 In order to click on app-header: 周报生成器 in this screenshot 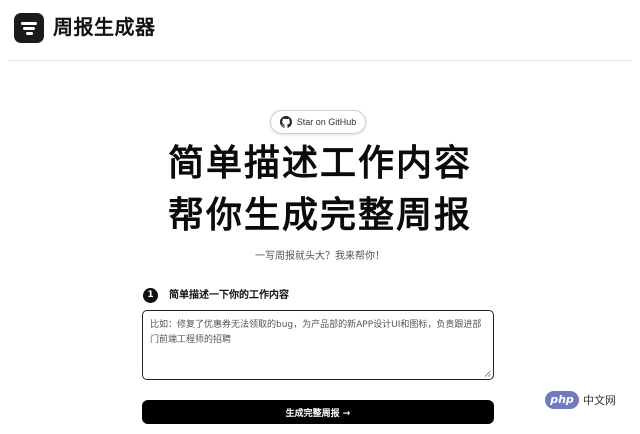, I will do `click(320, 31)`.